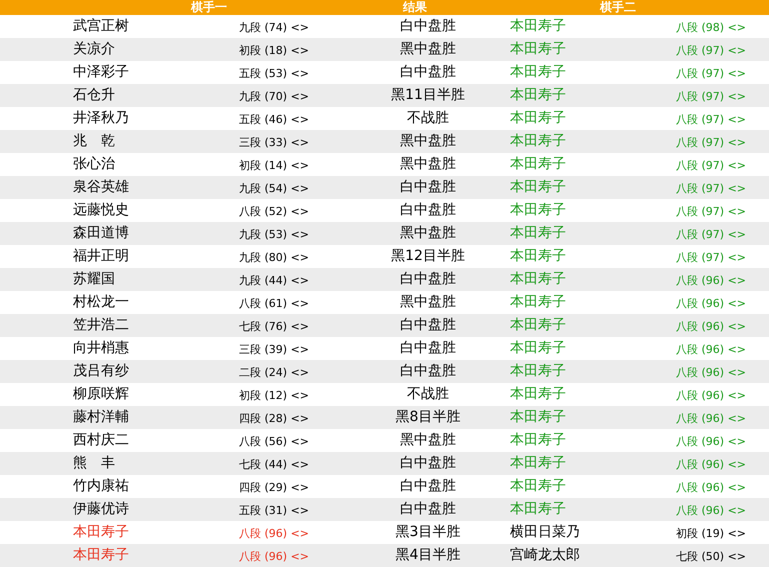 Image resolution: width=769 pixels, height=567 pixels. Describe the element at coordinates (274, 419) in the screenshot. I see `rank-text: 四段 (28) <>` at that location.